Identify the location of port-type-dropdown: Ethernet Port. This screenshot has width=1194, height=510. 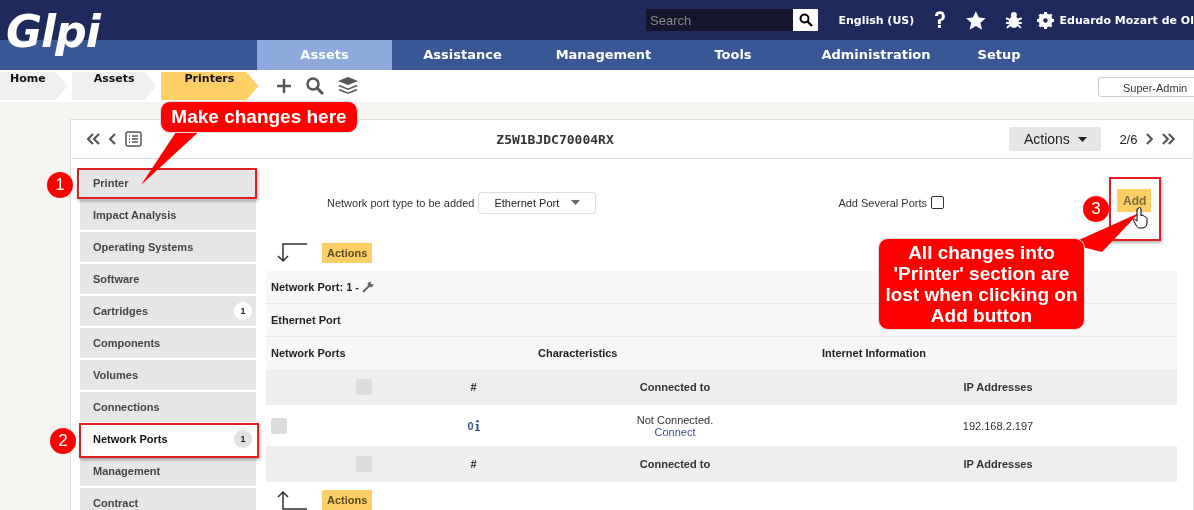
(537, 202).